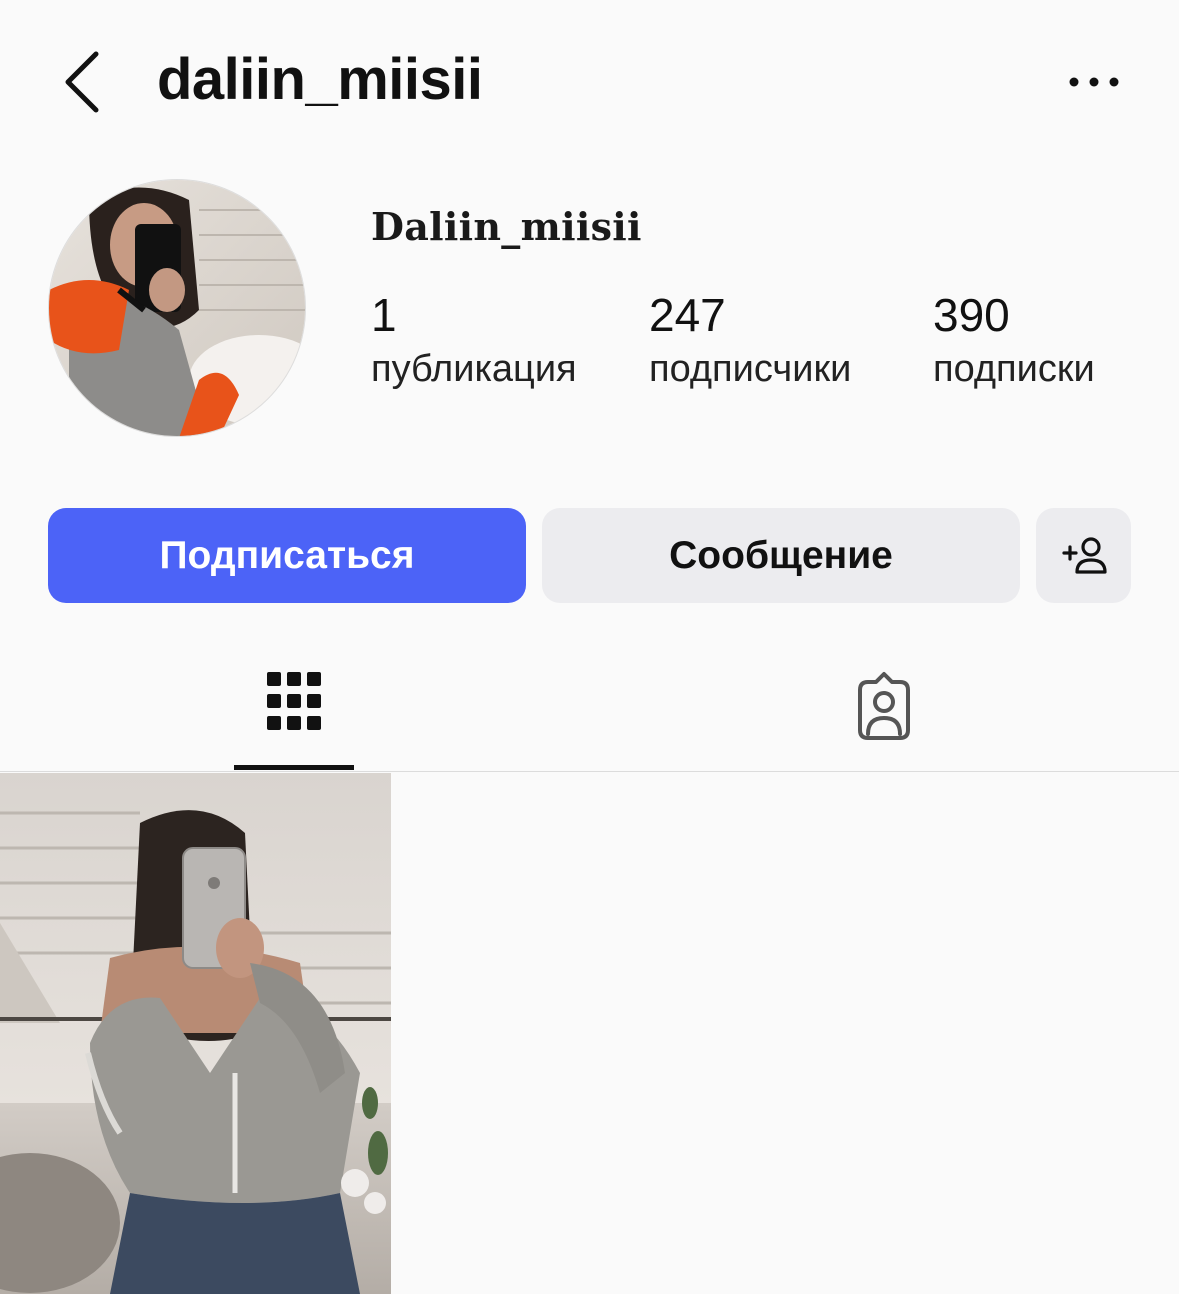  I want to click on more-options-button, so click(1094, 82).